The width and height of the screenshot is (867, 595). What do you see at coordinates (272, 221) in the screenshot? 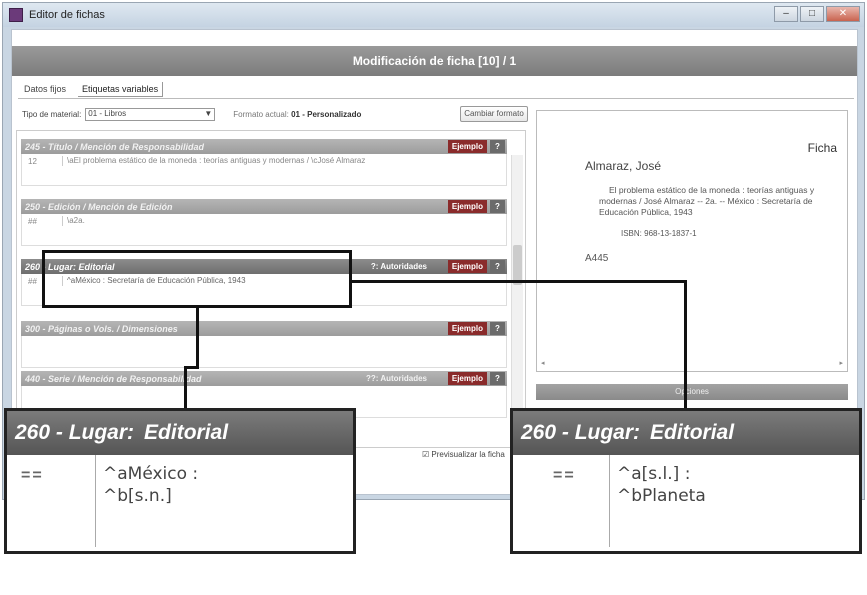
I see `field-value: \a2a.` at bounding box center [272, 221].